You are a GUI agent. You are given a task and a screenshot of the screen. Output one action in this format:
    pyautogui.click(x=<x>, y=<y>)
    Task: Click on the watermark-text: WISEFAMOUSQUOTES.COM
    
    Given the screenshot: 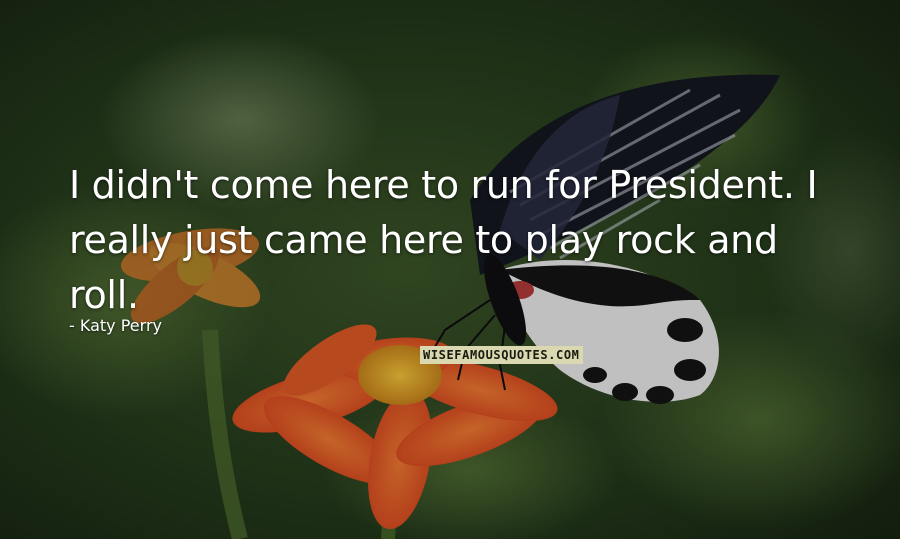 What is the action you would take?
    pyautogui.click(x=501, y=355)
    